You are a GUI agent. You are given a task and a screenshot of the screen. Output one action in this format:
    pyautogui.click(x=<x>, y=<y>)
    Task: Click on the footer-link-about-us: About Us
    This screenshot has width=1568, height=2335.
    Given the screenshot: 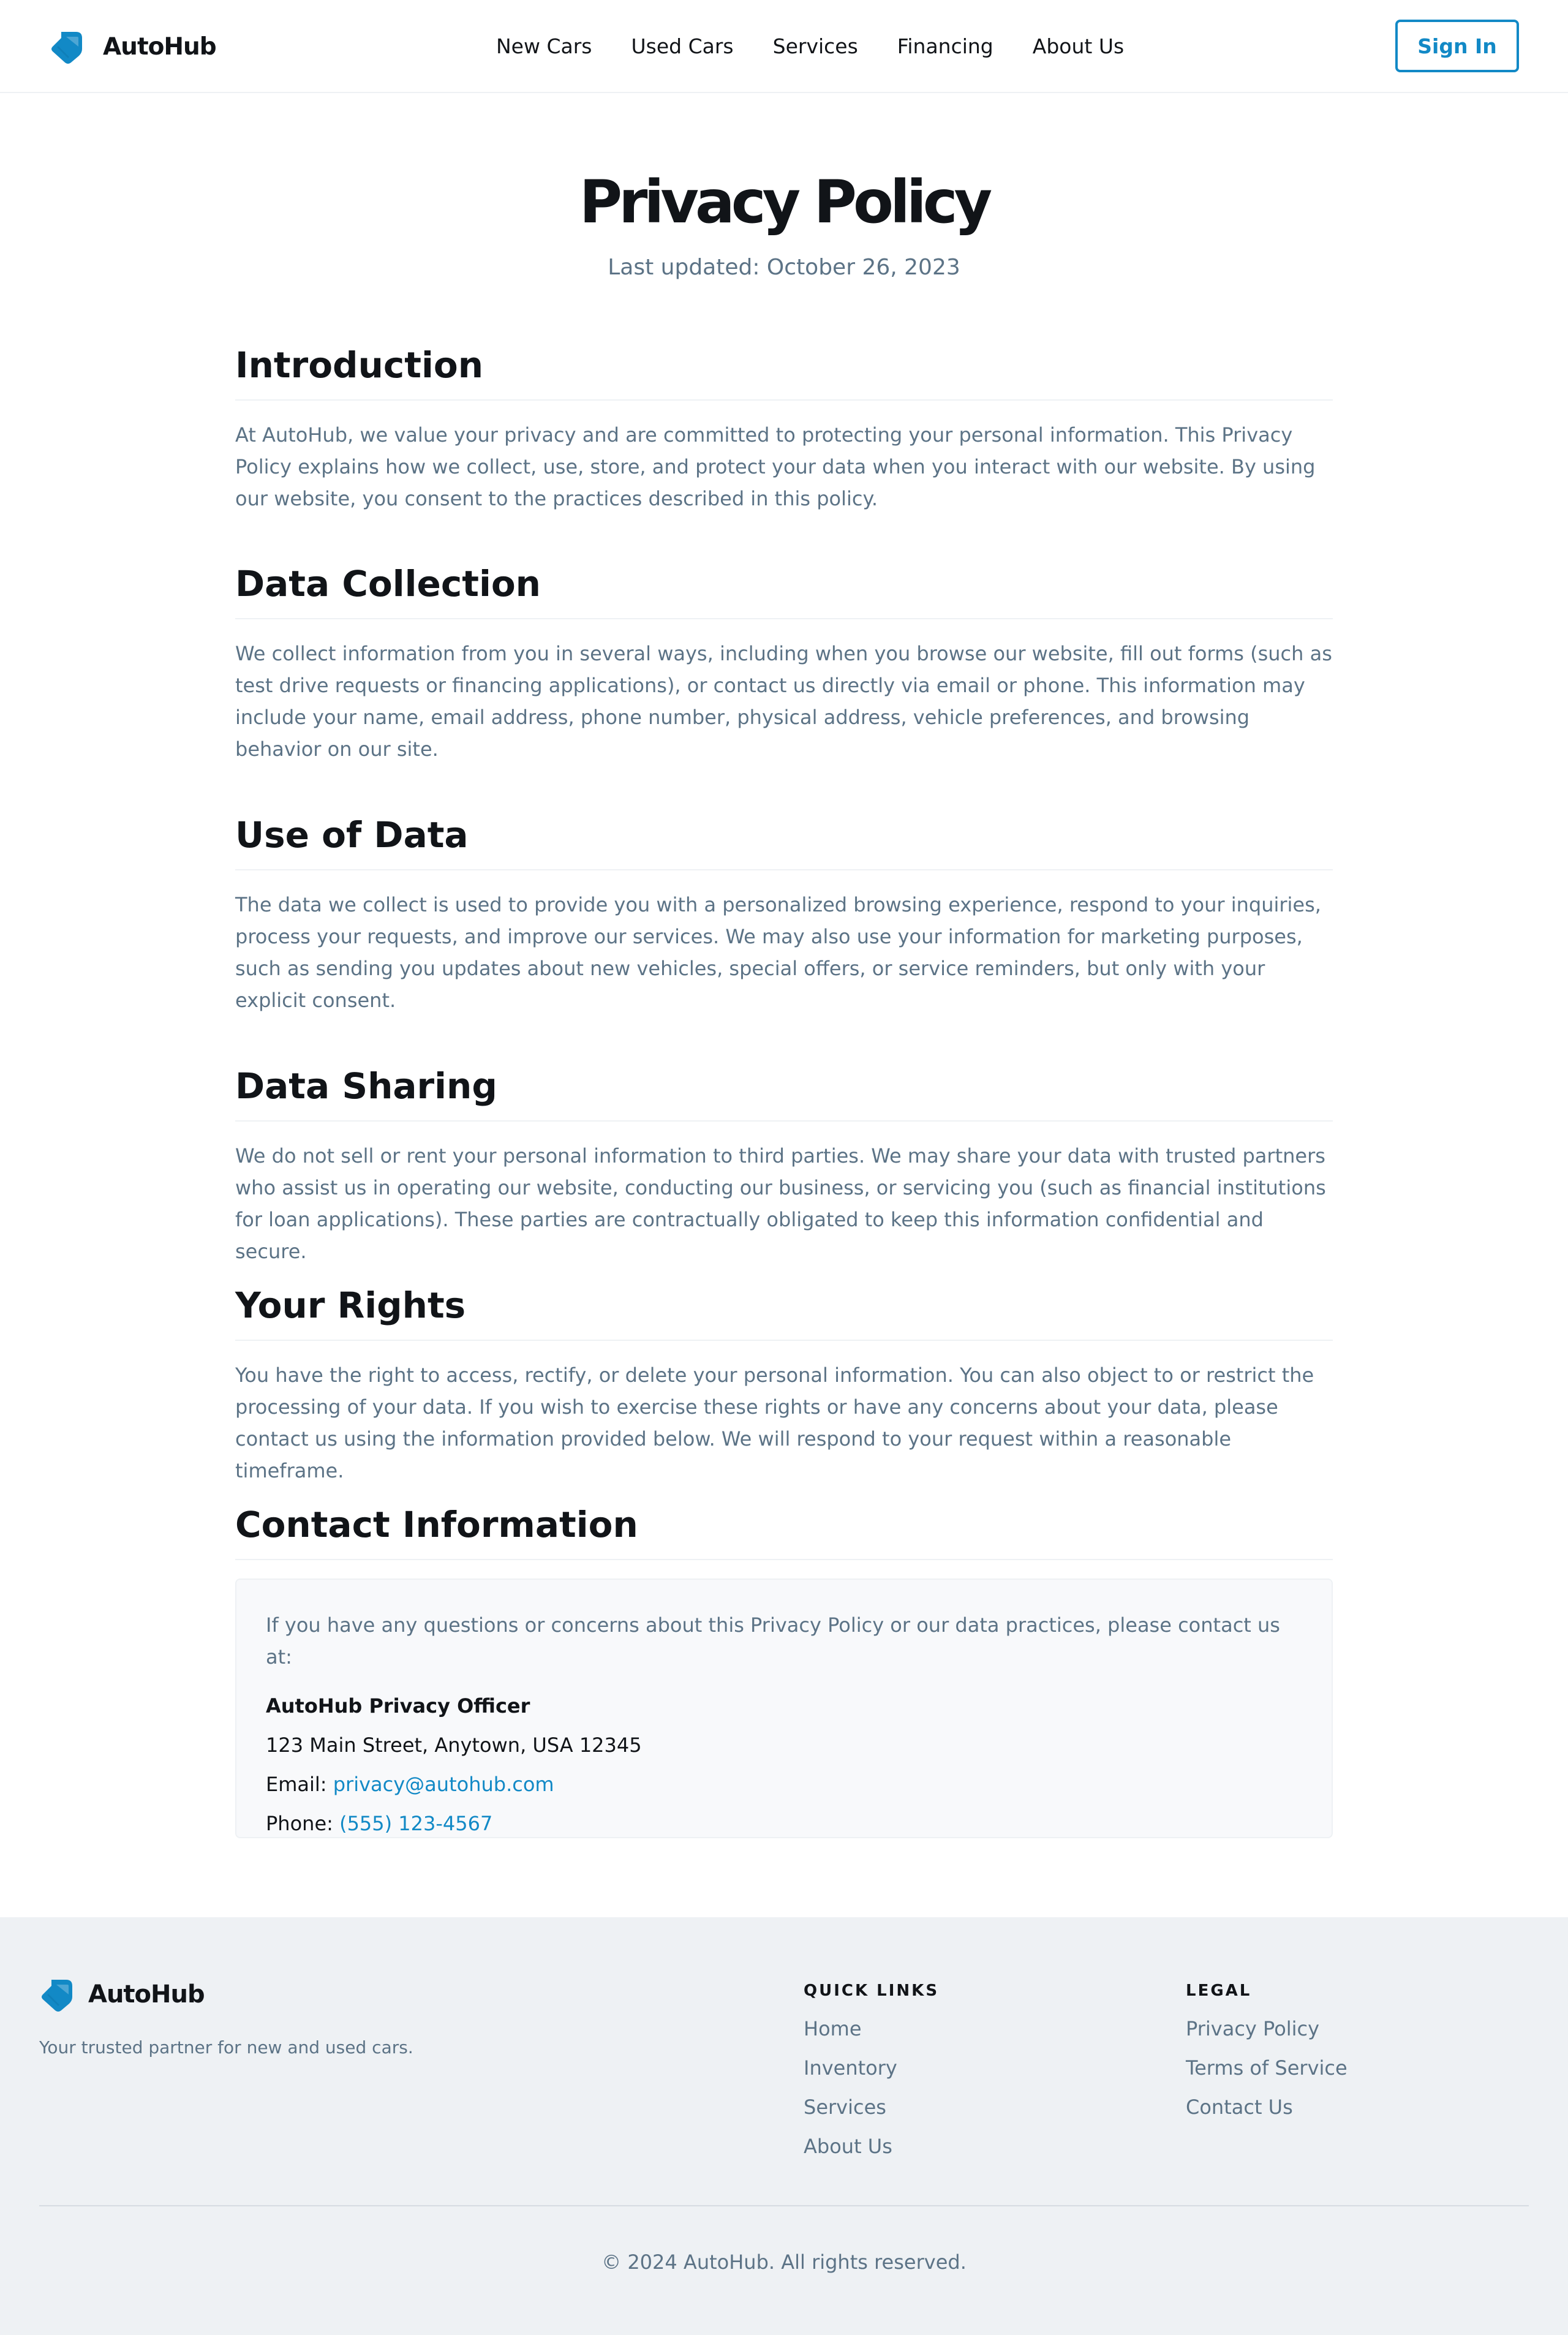 What is the action you would take?
    pyautogui.click(x=872, y=2146)
    